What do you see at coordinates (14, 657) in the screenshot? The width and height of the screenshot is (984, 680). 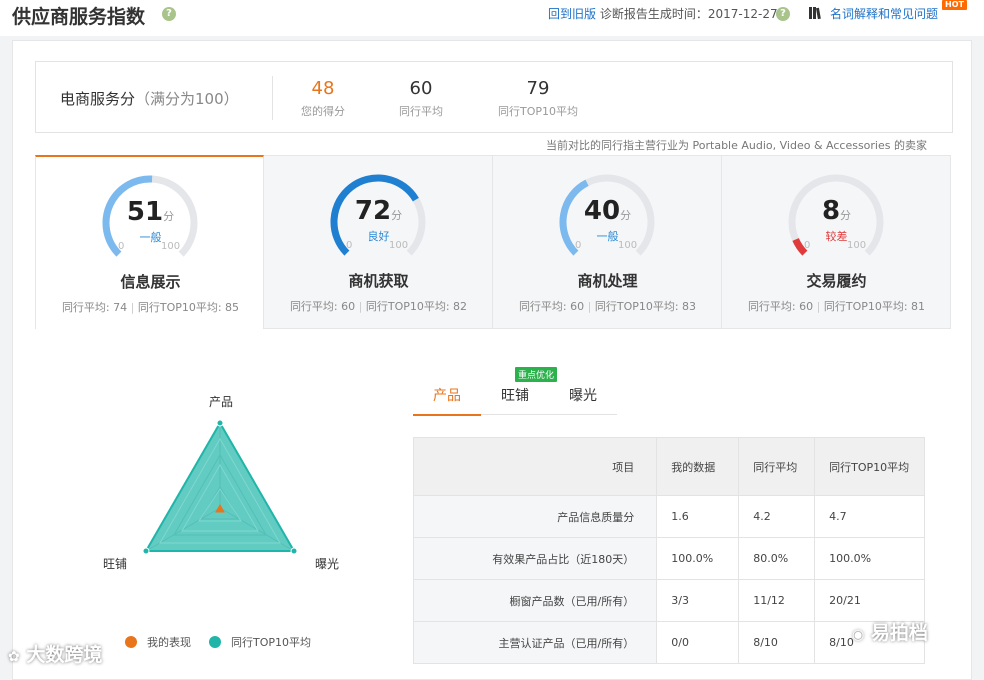 I see `watermark-logo-icon: ✿` at bounding box center [14, 657].